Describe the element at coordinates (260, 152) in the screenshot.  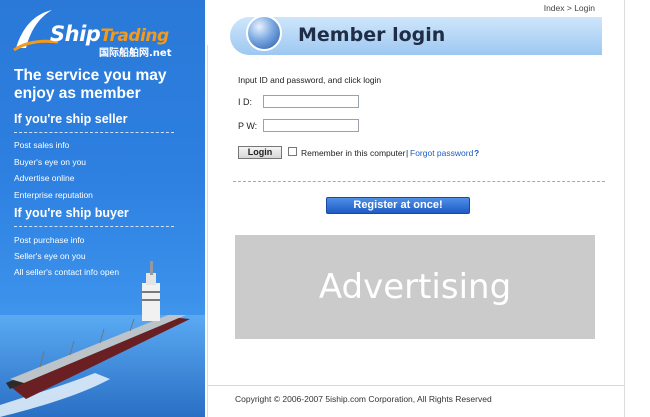
I see `login-button: Login` at that location.